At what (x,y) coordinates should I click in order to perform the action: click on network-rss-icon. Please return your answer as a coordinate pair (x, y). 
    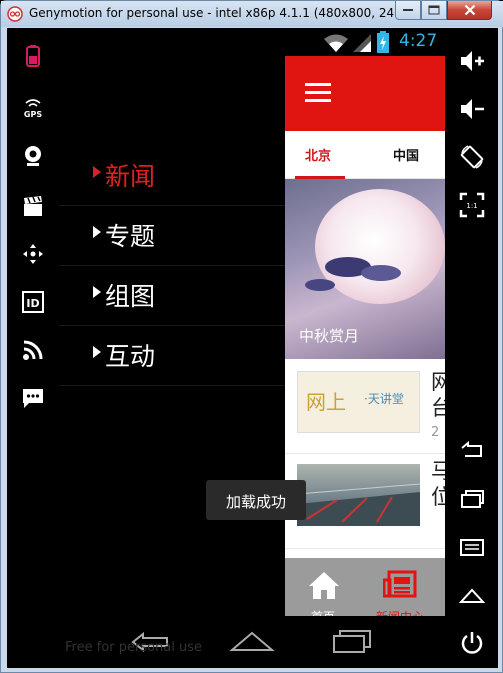
    Looking at the image, I should click on (33, 350).